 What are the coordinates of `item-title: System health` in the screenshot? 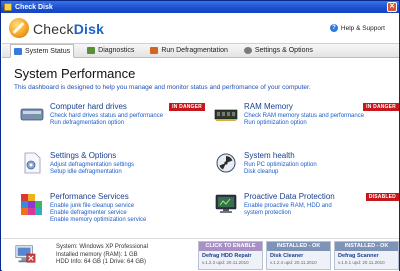 It's located at (269, 155).